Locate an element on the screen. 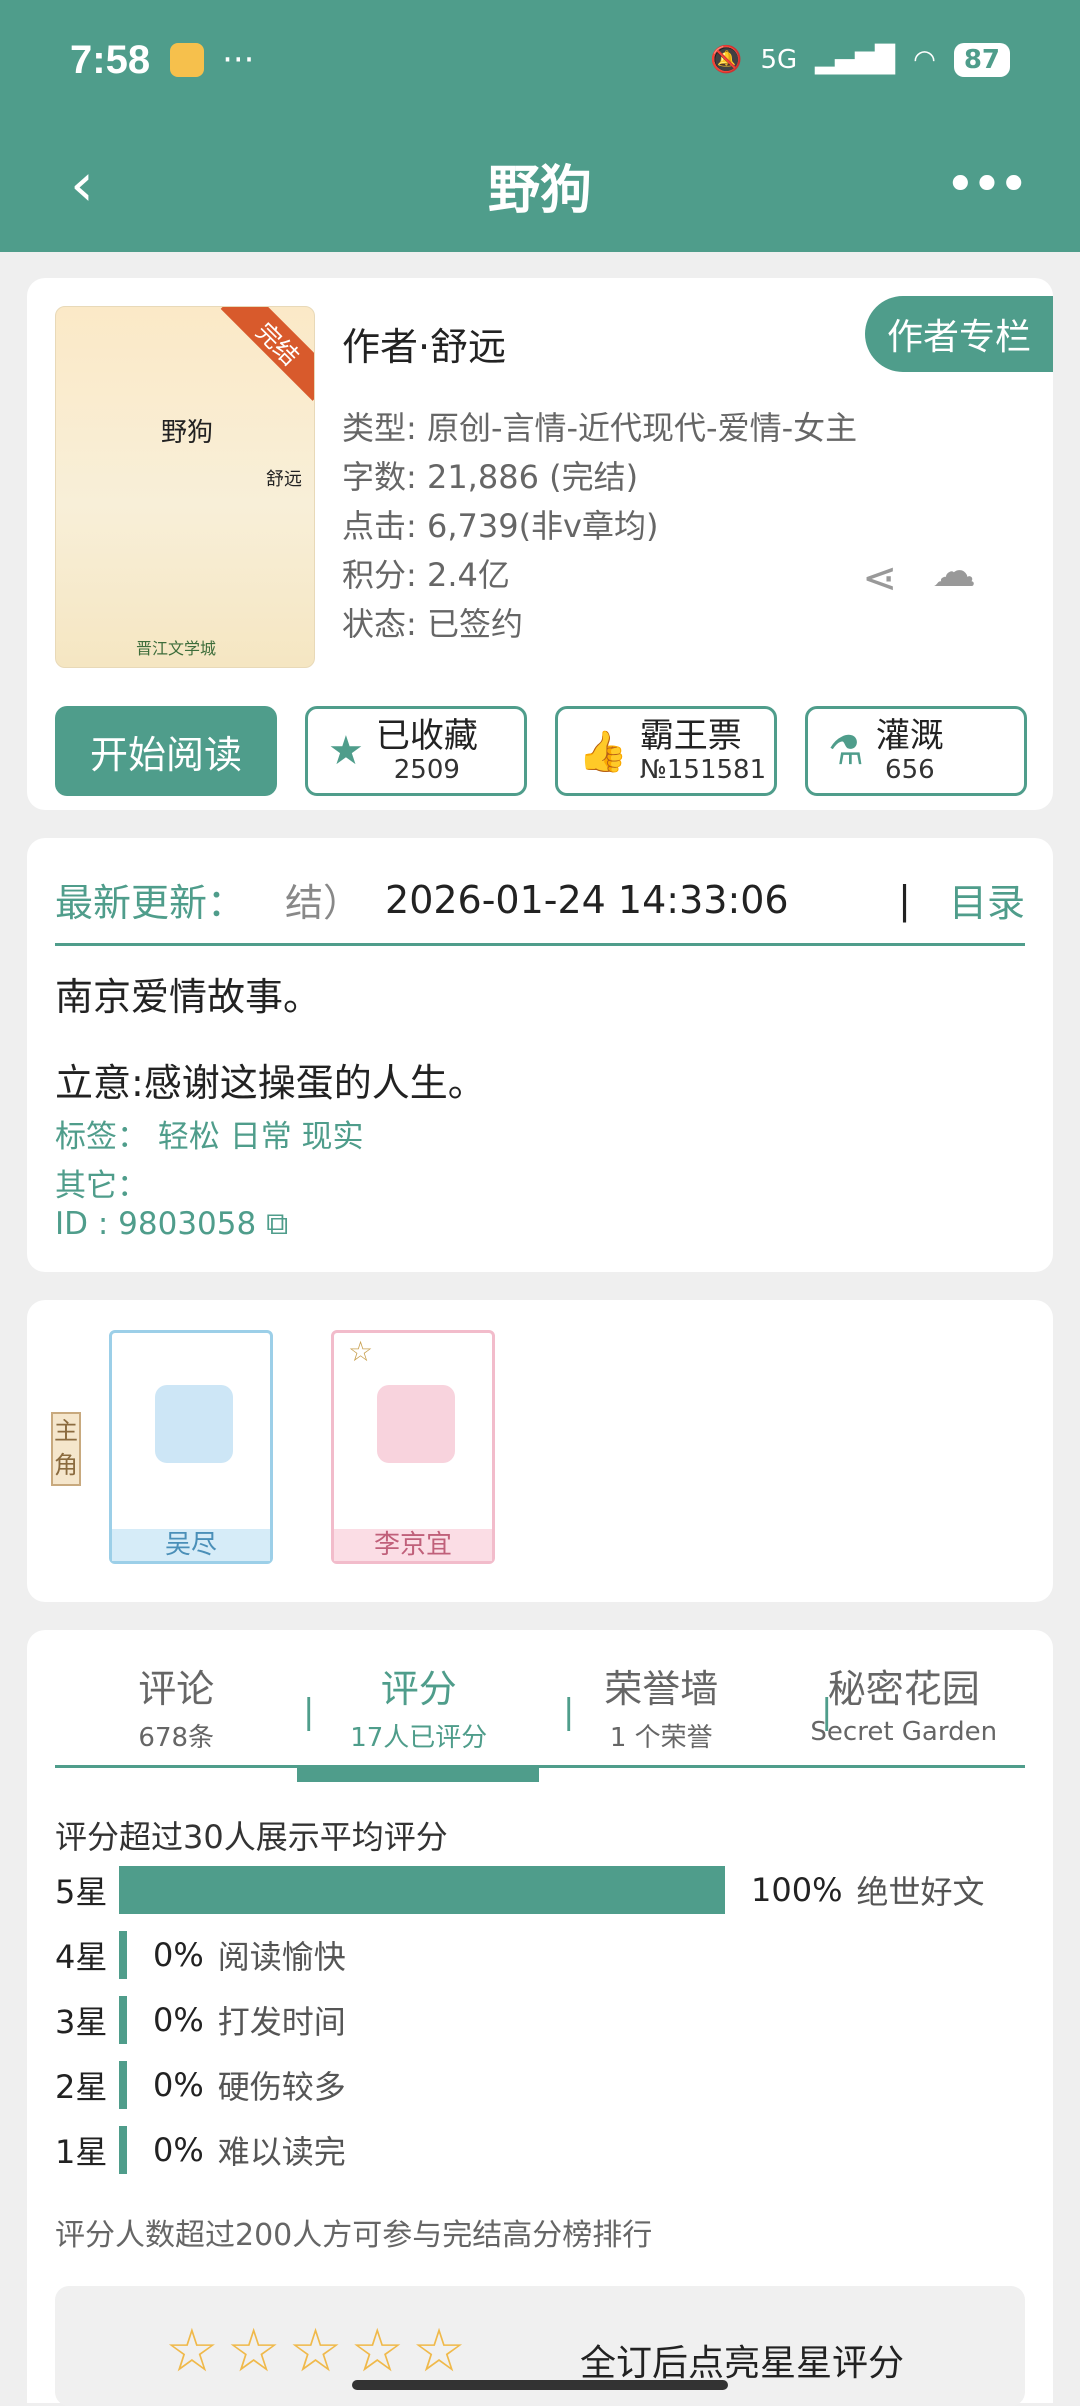  tab-label: 评分 is located at coordinates (418, 1689).